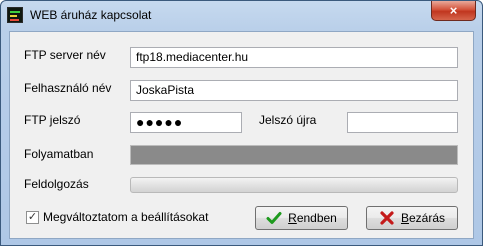  What do you see at coordinates (56, 184) in the screenshot?
I see `processing-label: Feldolgozás` at bounding box center [56, 184].